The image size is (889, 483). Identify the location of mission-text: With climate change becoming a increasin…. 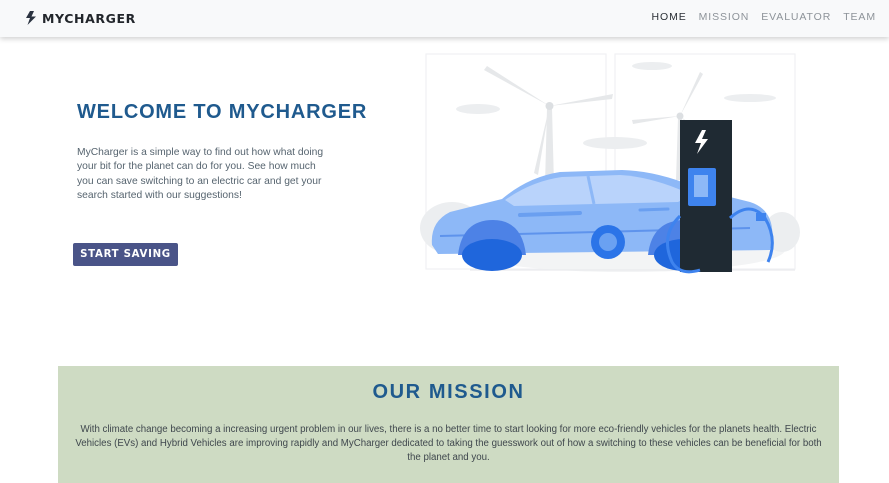
(448, 443).